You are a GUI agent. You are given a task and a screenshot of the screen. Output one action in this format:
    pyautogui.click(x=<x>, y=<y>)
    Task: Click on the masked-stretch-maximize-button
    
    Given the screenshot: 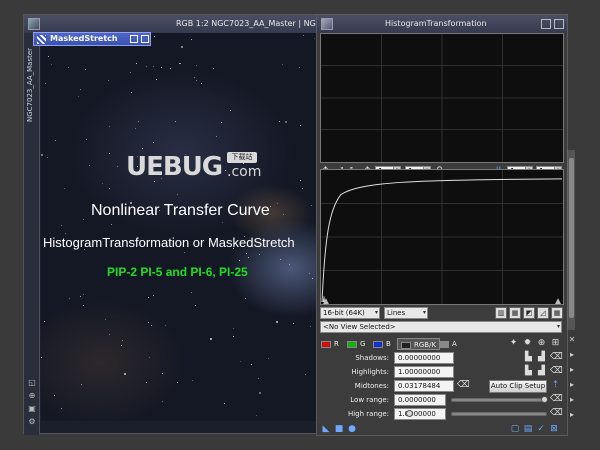 What is the action you would take?
    pyautogui.click(x=134, y=39)
    